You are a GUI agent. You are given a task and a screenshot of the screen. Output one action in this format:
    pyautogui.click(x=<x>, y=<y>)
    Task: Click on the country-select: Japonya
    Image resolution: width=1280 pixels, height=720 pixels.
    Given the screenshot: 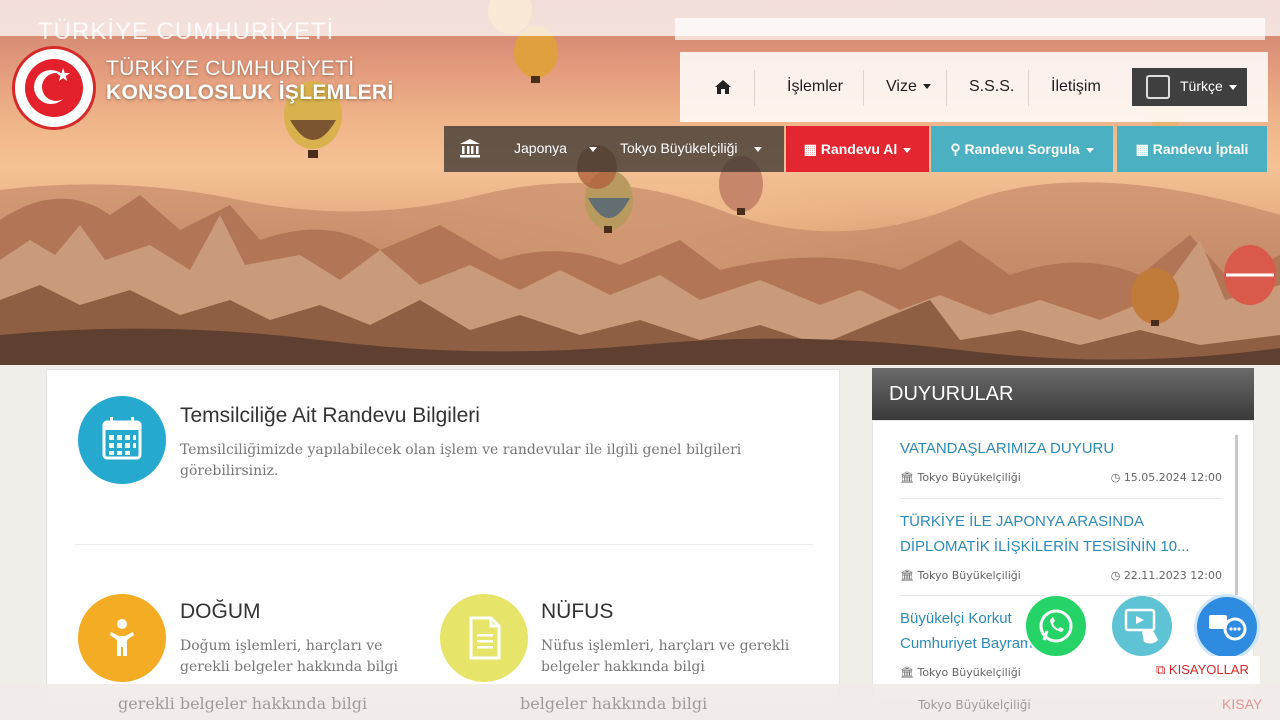 What is the action you would take?
    pyautogui.click(x=555, y=148)
    